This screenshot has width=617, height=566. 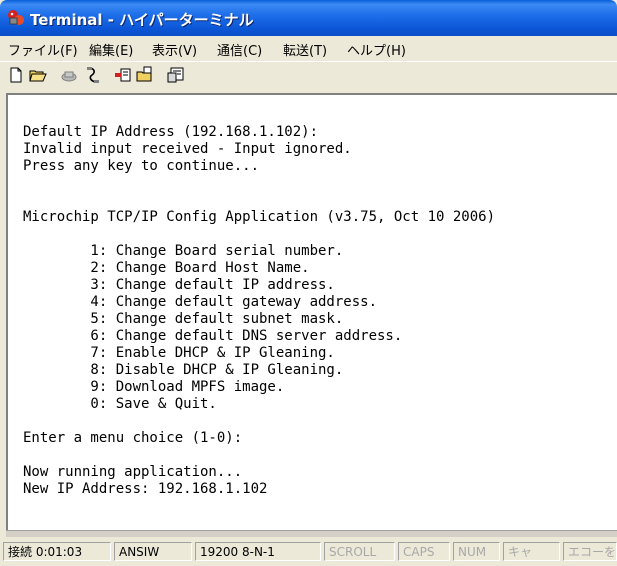 I want to click on menu-help: ヘルプ(H), so click(x=376, y=49).